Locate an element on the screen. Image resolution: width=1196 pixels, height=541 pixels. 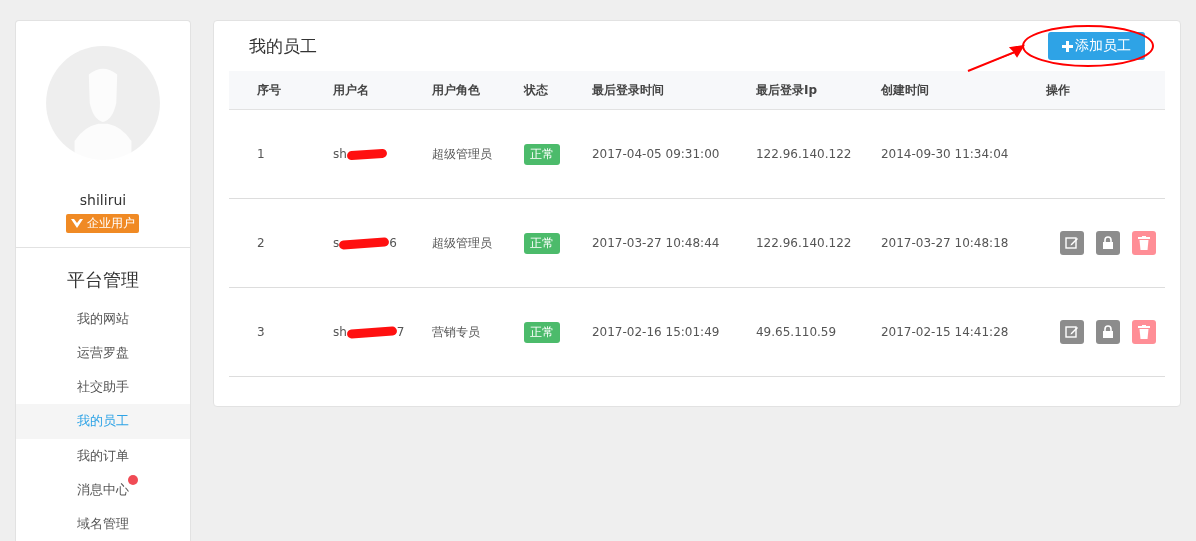
sidebar-title: 平台管理 is located at coordinates (103, 279).